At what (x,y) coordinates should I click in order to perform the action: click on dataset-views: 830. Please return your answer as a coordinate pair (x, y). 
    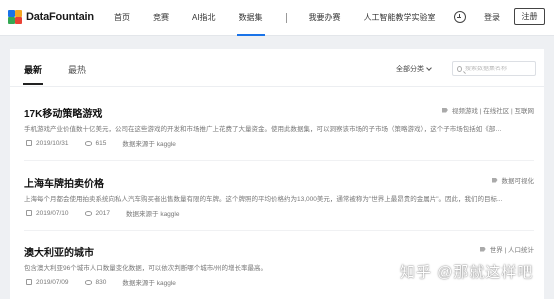
    Looking at the image, I should click on (101, 282).